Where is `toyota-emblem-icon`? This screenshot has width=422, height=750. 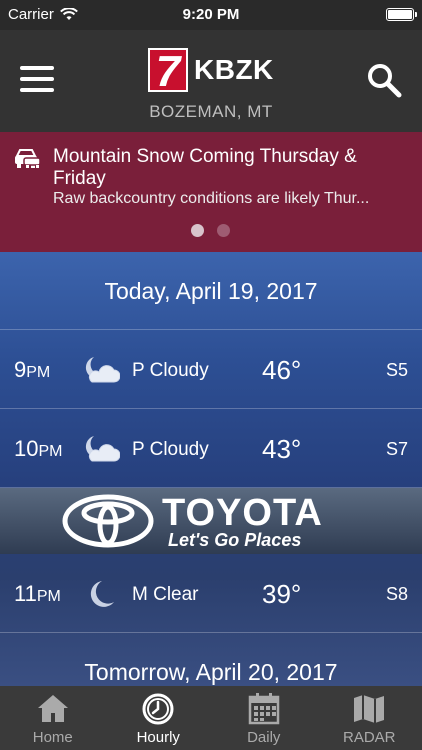
toyota-emblem-icon is located at coordinates (108, 521).